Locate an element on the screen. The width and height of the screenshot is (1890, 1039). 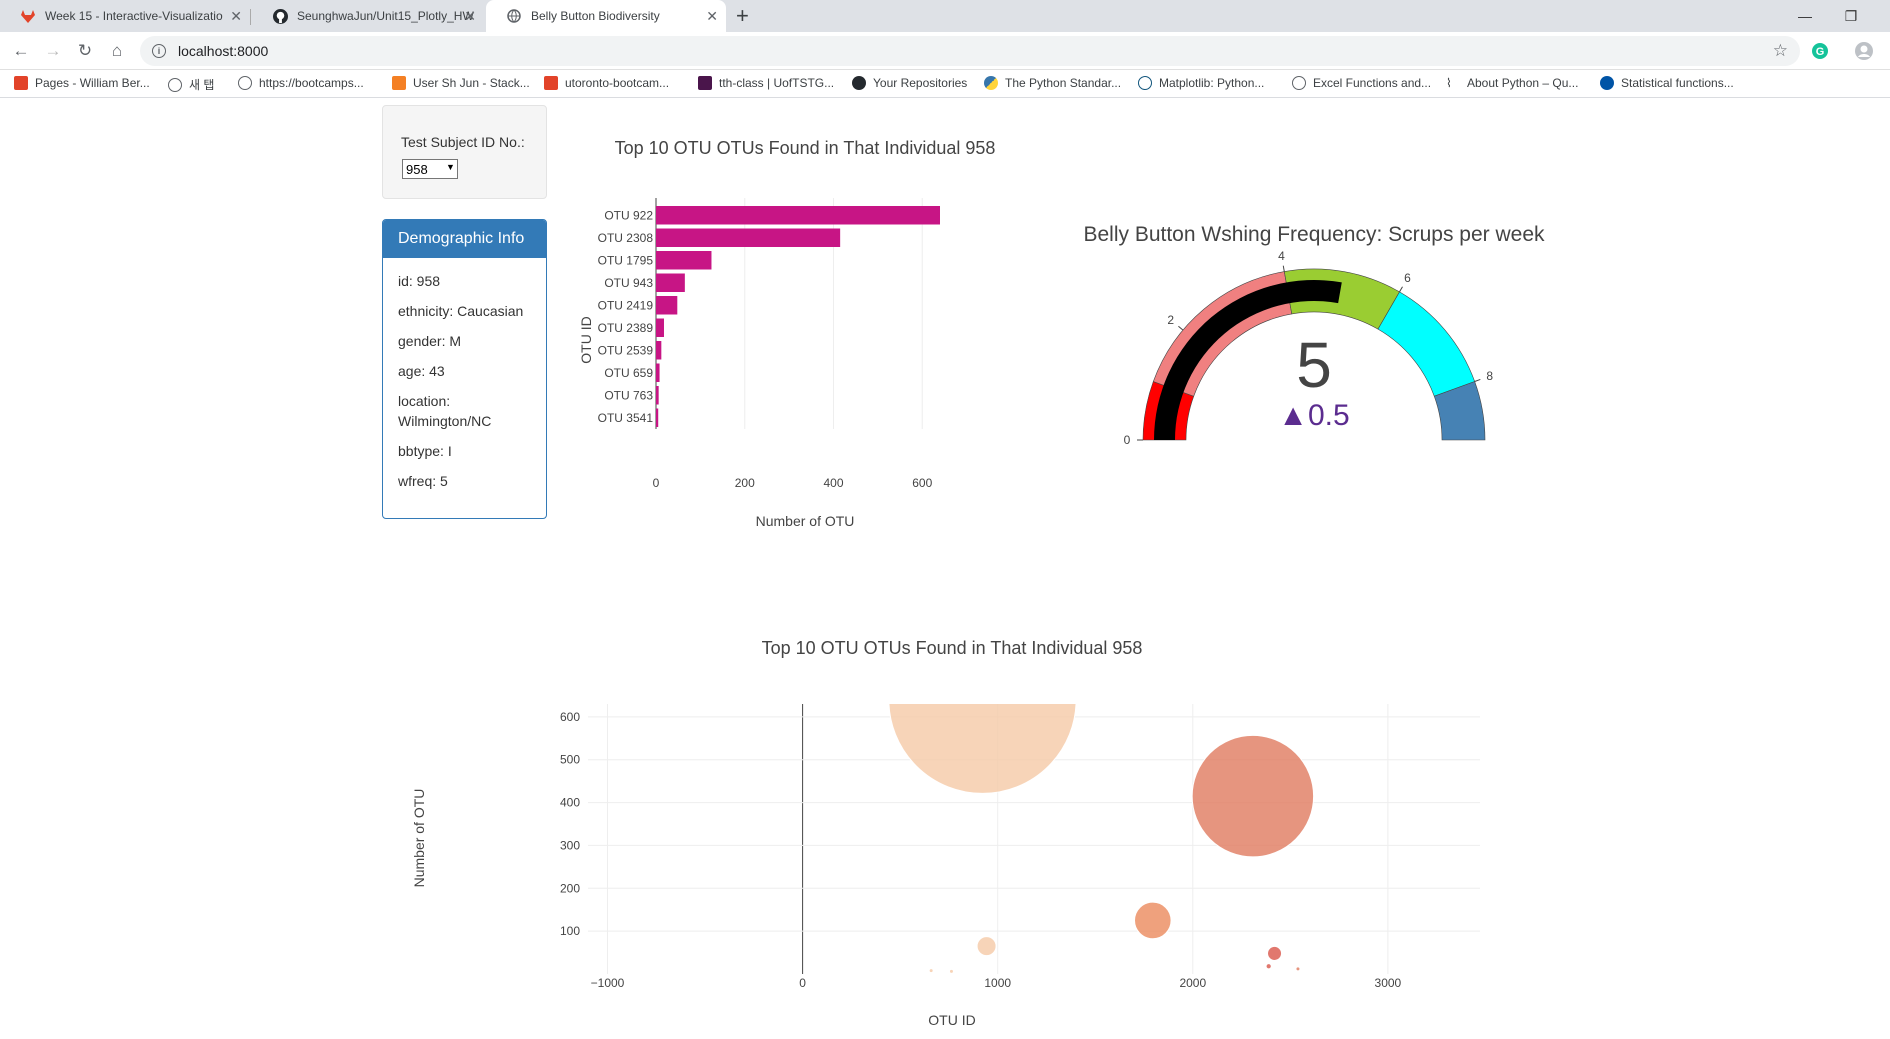
svg-text: G is located at coordinates (1820, 52).